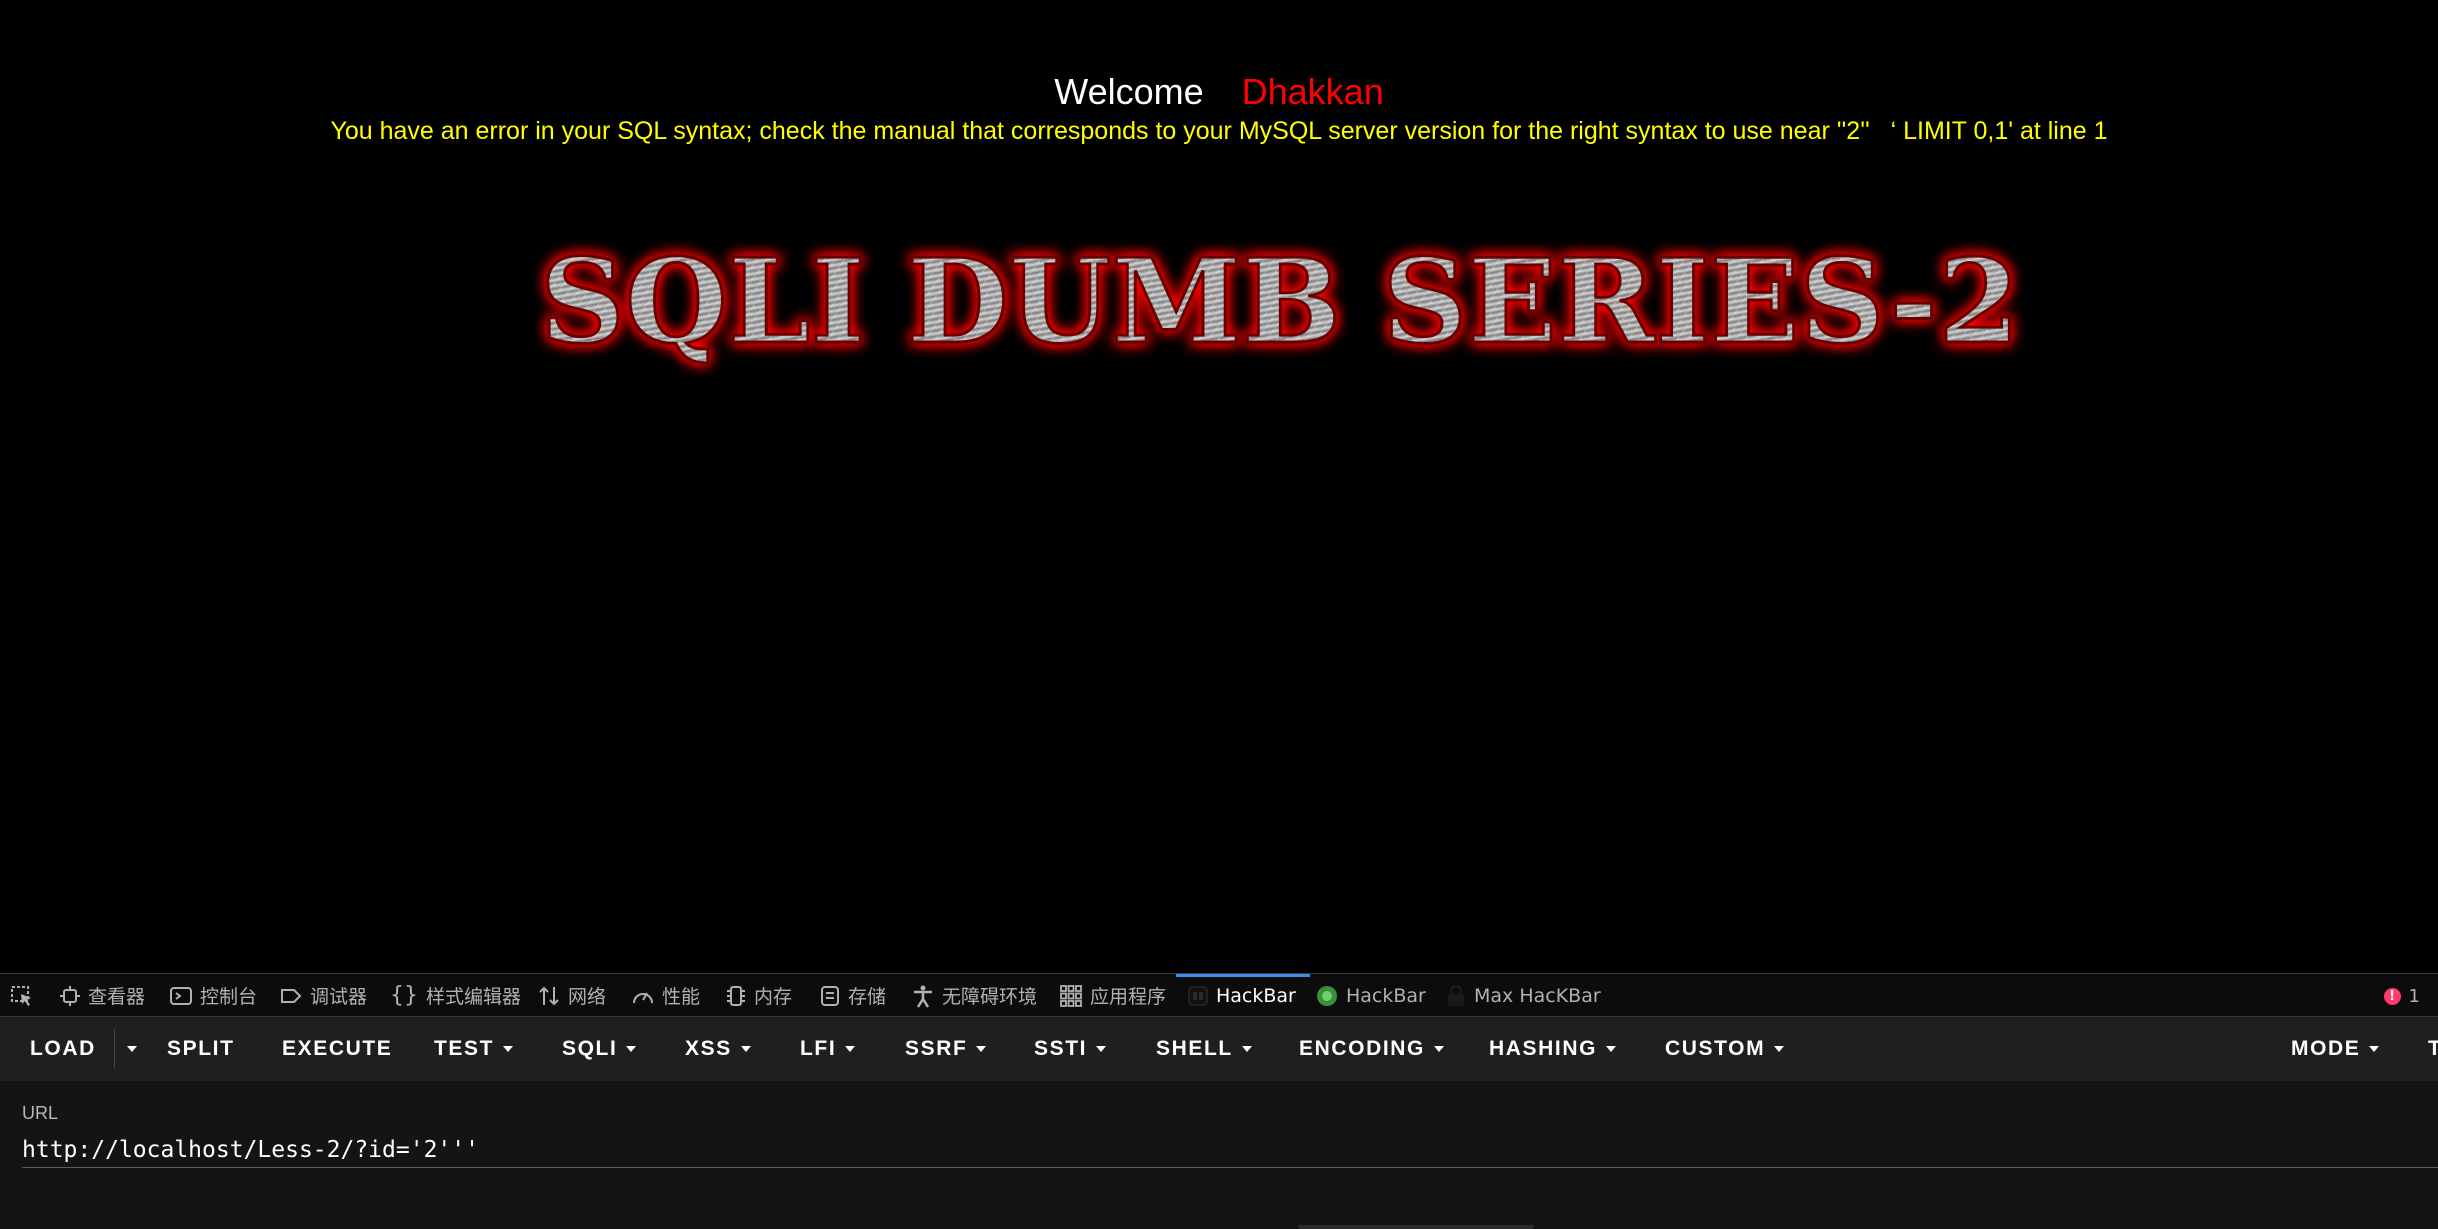 The height and width of the screenshot is (1229, 2438). I want to click on error-count: 1, so click(2414, 996).